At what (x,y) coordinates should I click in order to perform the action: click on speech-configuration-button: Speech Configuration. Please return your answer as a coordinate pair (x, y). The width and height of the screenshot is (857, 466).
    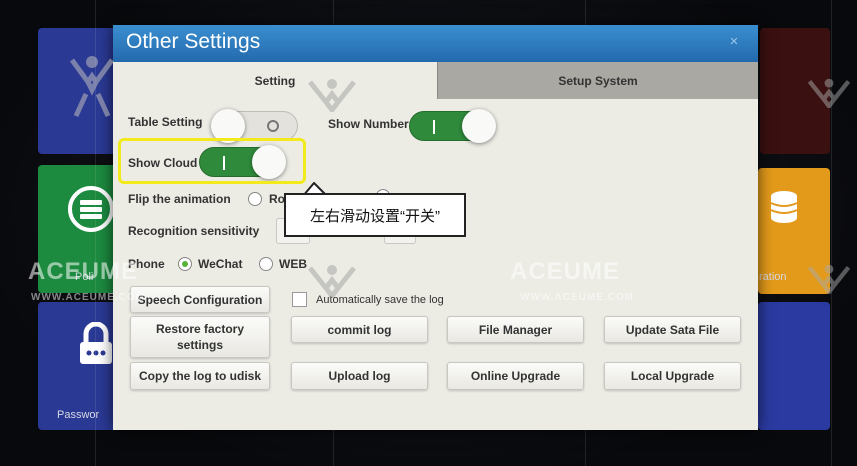
    Looking at the image, I should click on (200, 299).